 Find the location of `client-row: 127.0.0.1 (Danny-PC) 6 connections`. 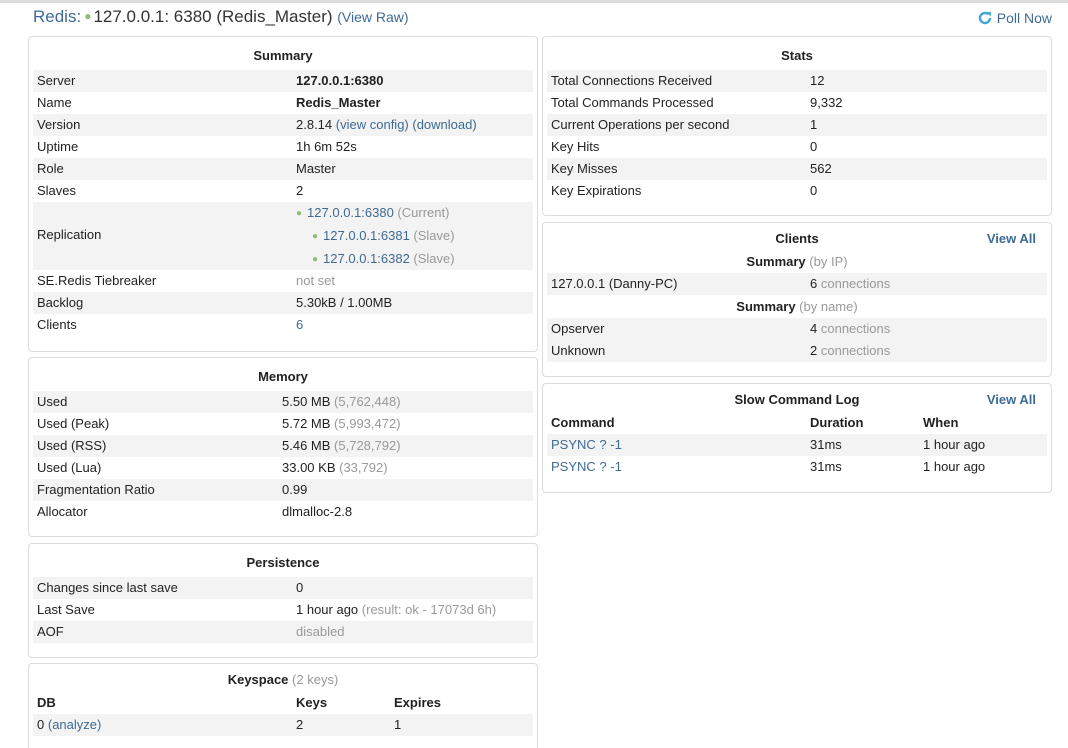

client-row: 127.0.0.1 (Danny-PC) 6 connections is located at coordinates (797, 284).